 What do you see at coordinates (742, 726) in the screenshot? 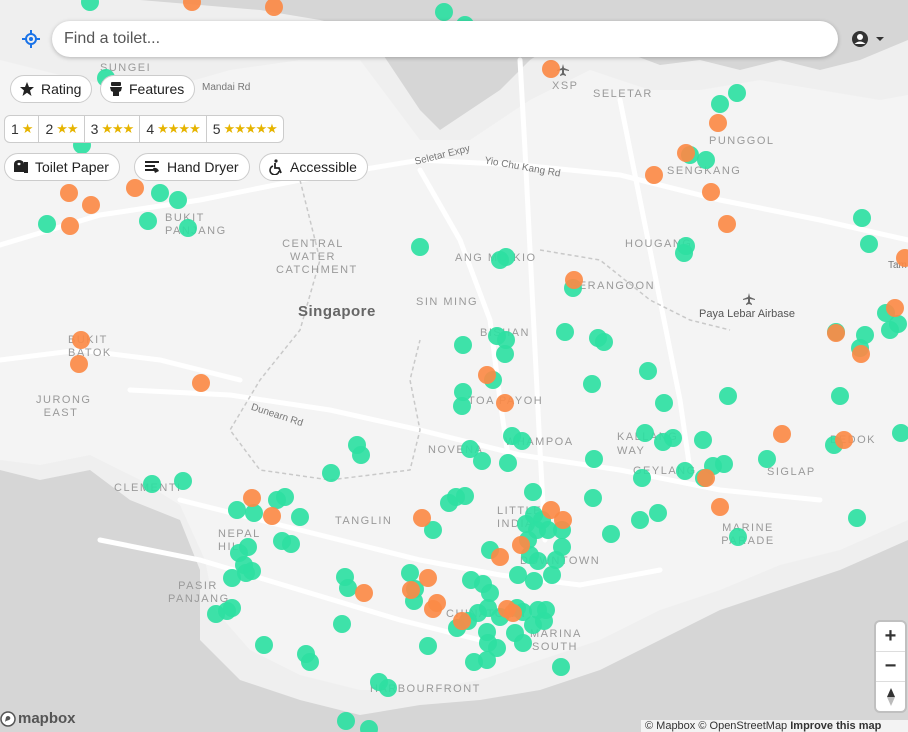
I see `attribution-osm-link: © OpenStreetMap` at bounding box center [742, 726].